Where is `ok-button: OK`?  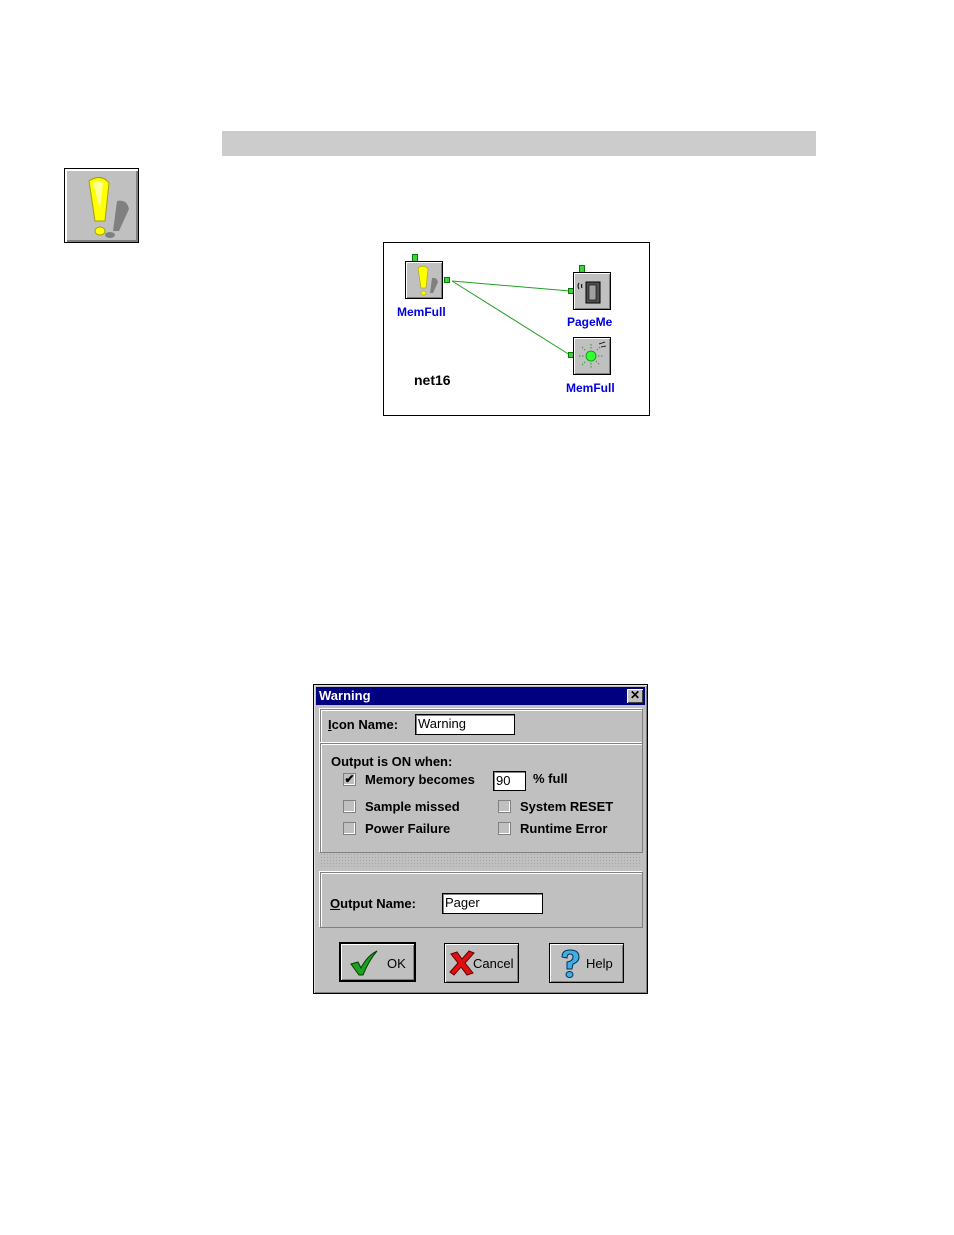
ok-button: OK is located at coordinates (377, 962).